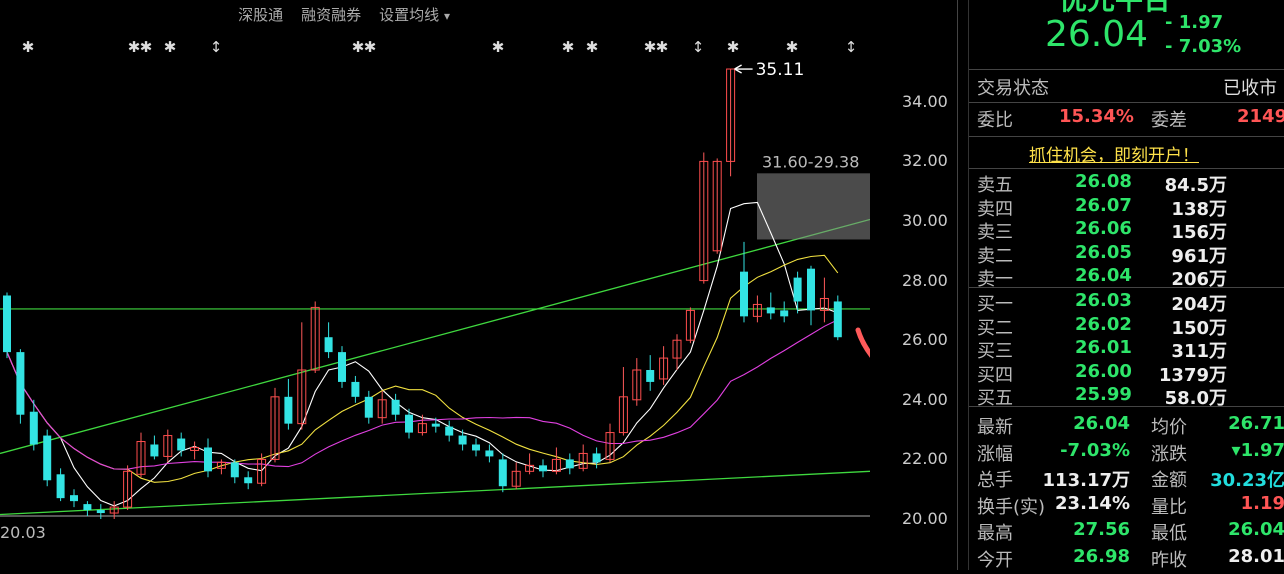 This screenshot has height=574, width=1284. I want to click on ask-label: 卖二, so click(995, 256).